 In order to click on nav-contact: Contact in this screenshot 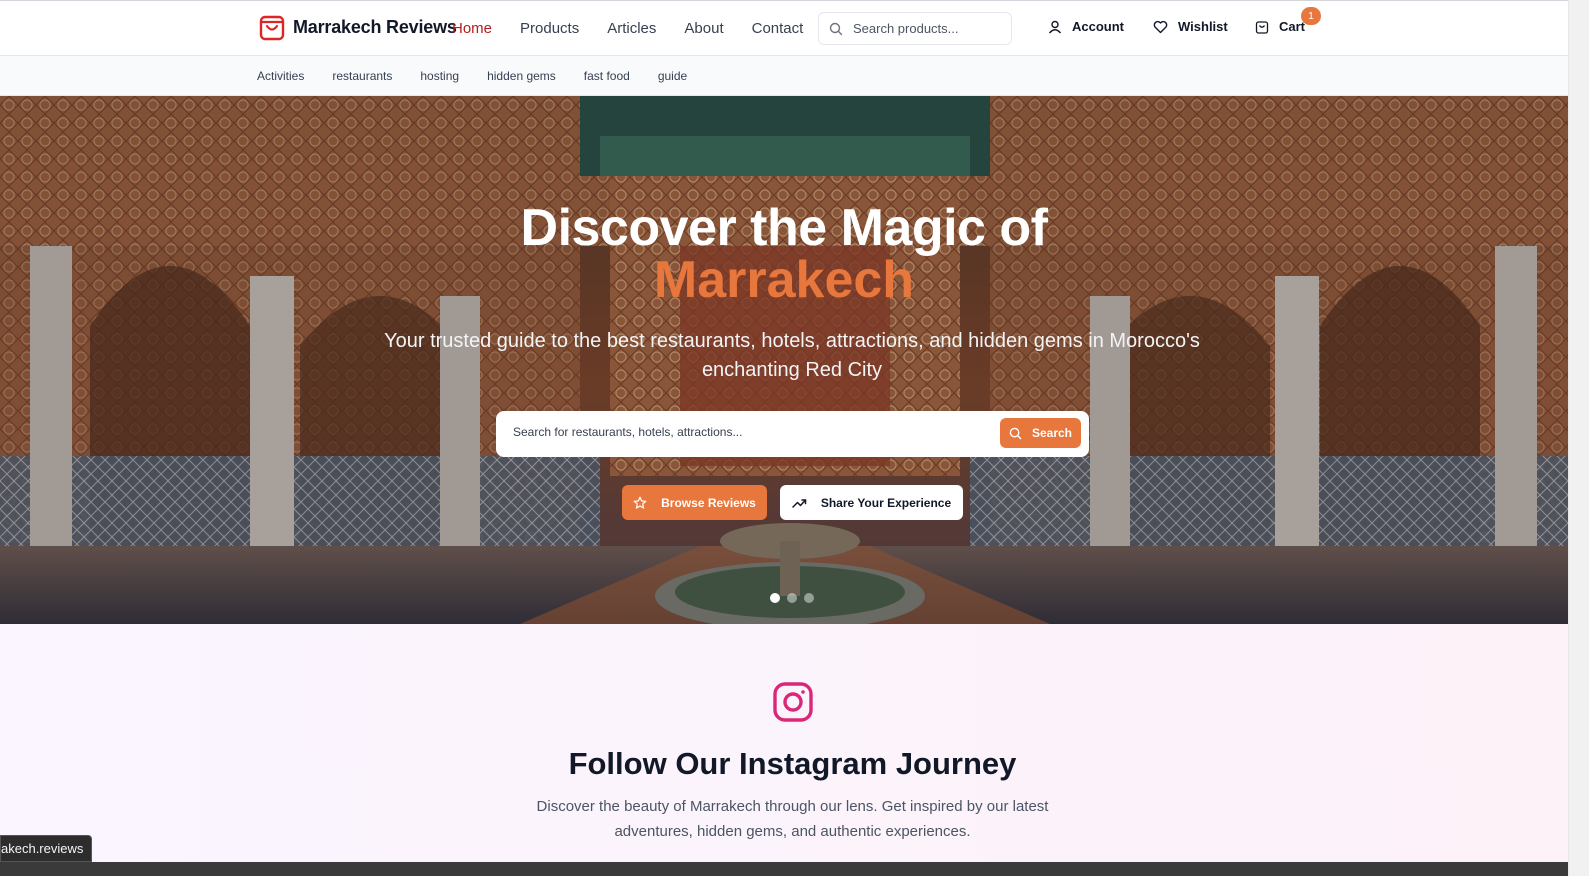, I will do `click(778, 28)`.